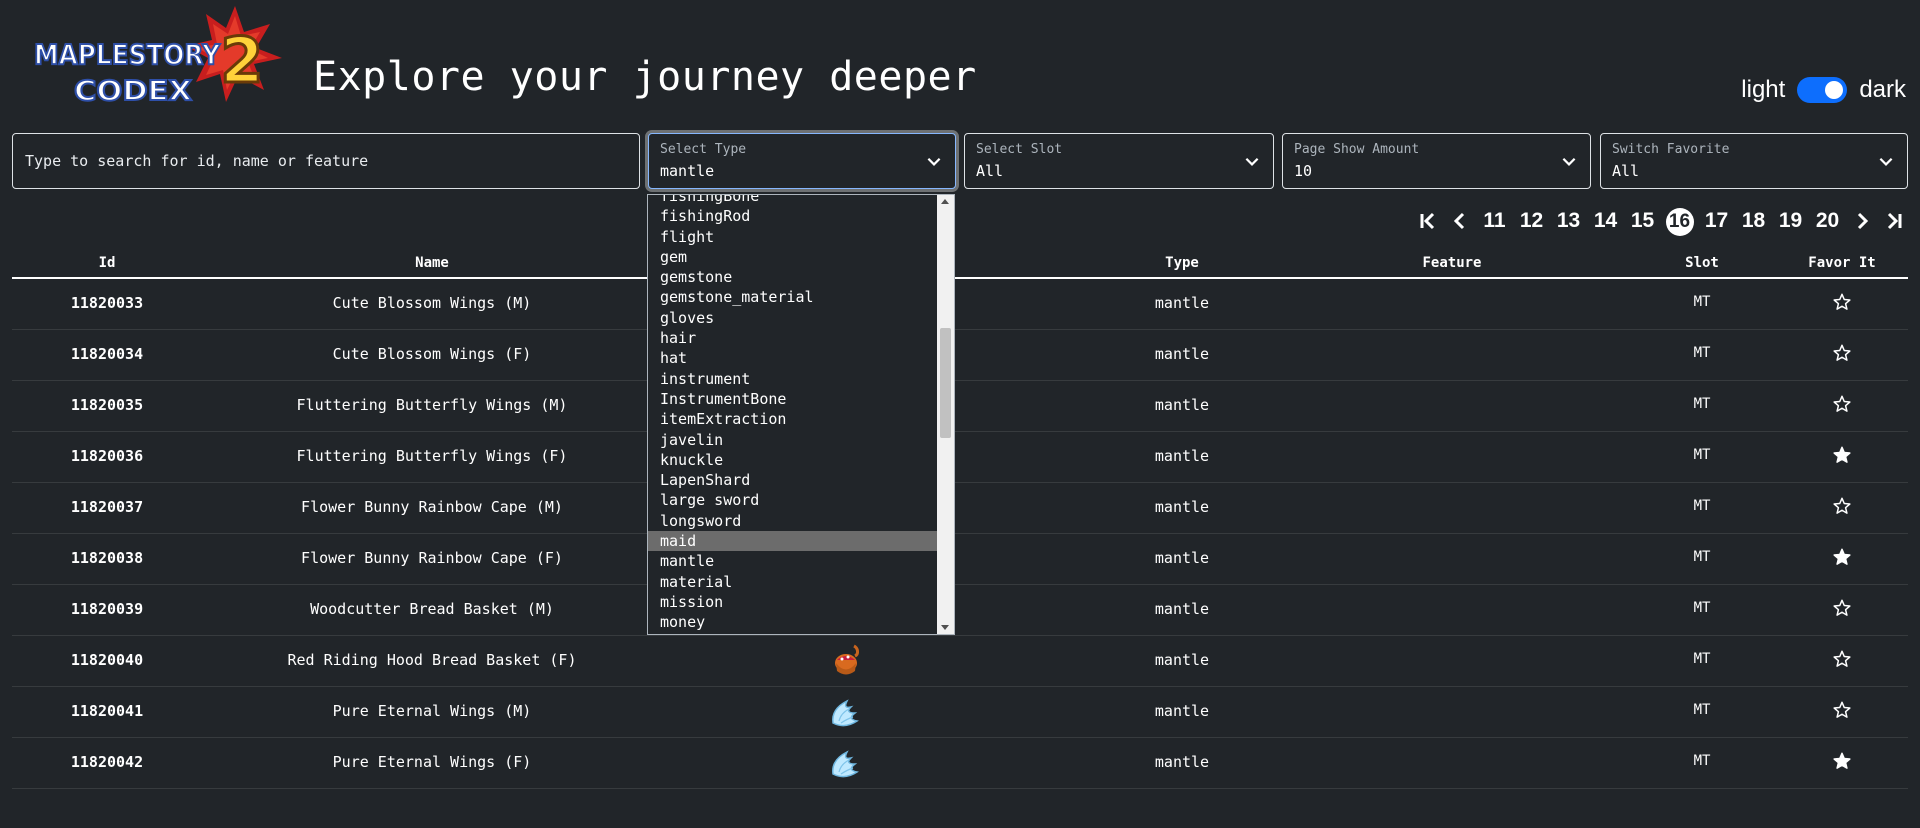 The width and height of the screenshot is (1920, 828). Describe the element at coordinates (432, 263) in the screenshot. I see `header-name: Name` at that location.